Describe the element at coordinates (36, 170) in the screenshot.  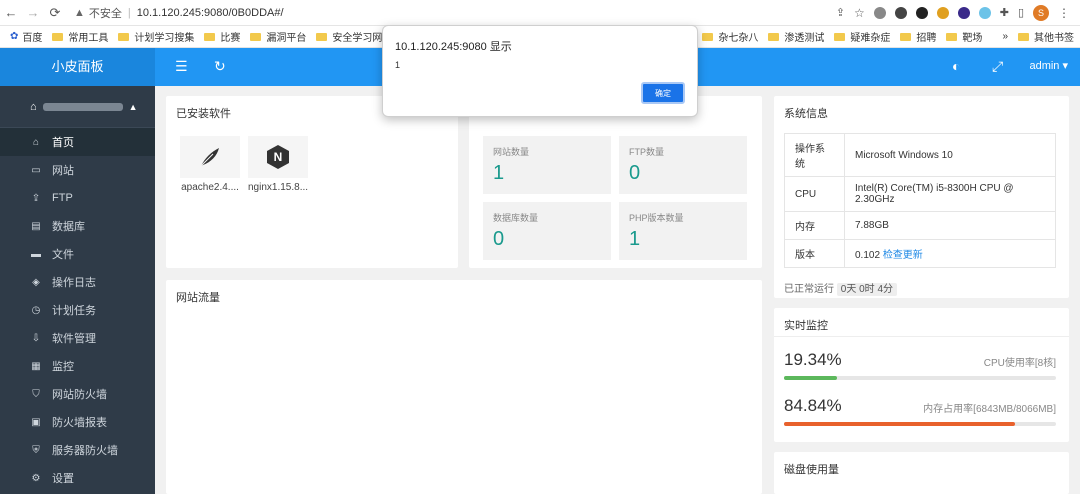
I see `monitor-icon: ▭` at that location.